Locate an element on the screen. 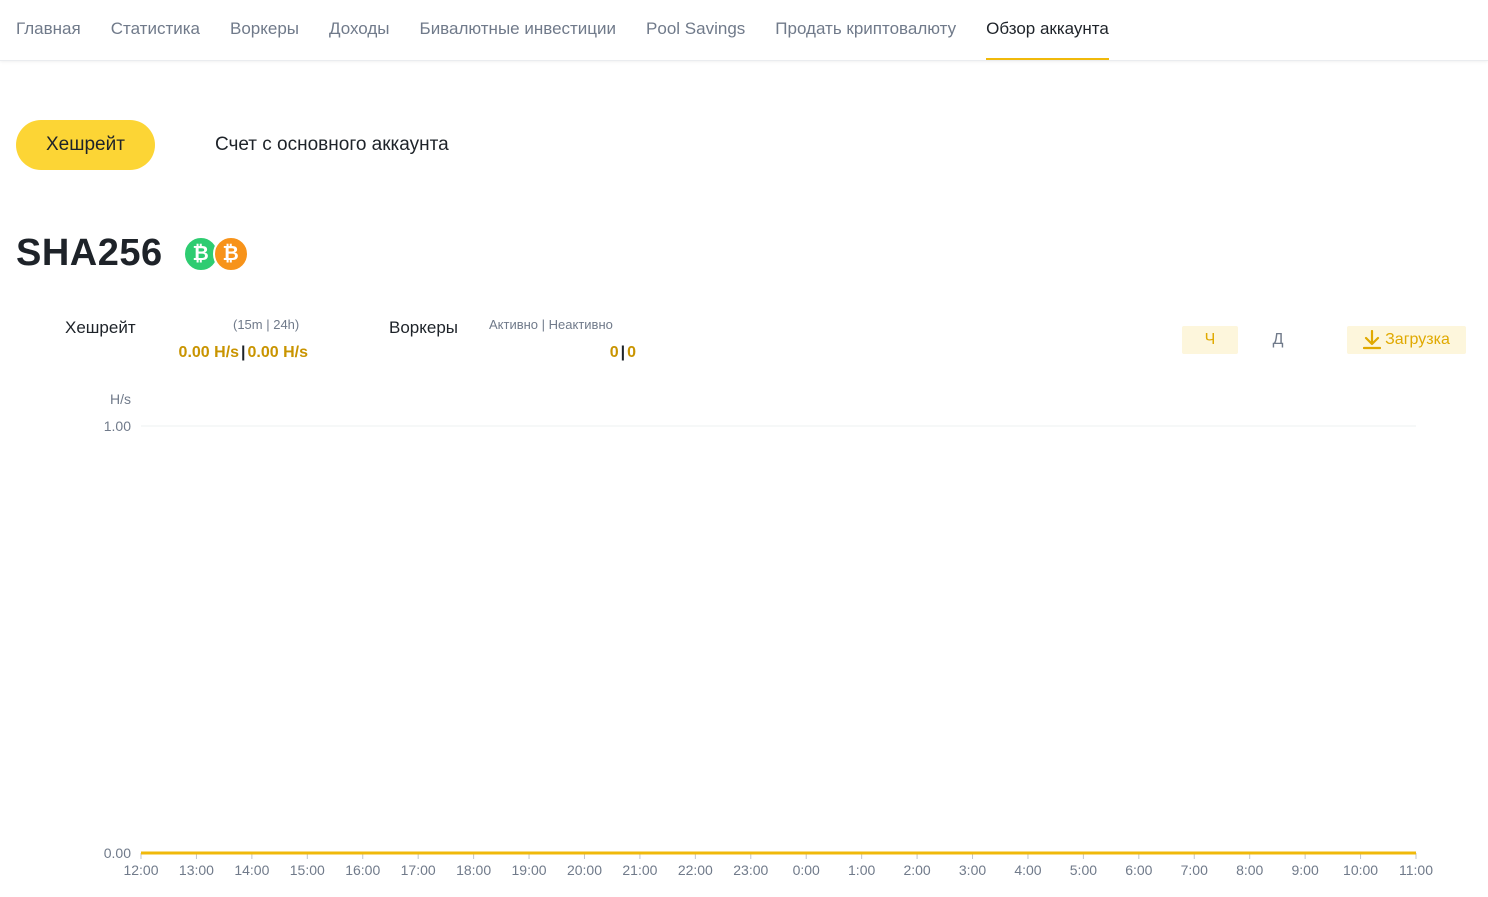 This screenshot has height=897, width=1488. view-switcher: Хешрейт Счет с основного аккаунта is located at coordinates (232, 145).